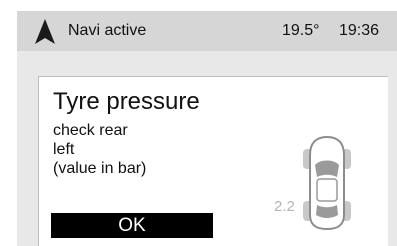 The height and width of the screenshot is (246, 397). I want to click on temperature-label: 19.5°, so click(301, 30).